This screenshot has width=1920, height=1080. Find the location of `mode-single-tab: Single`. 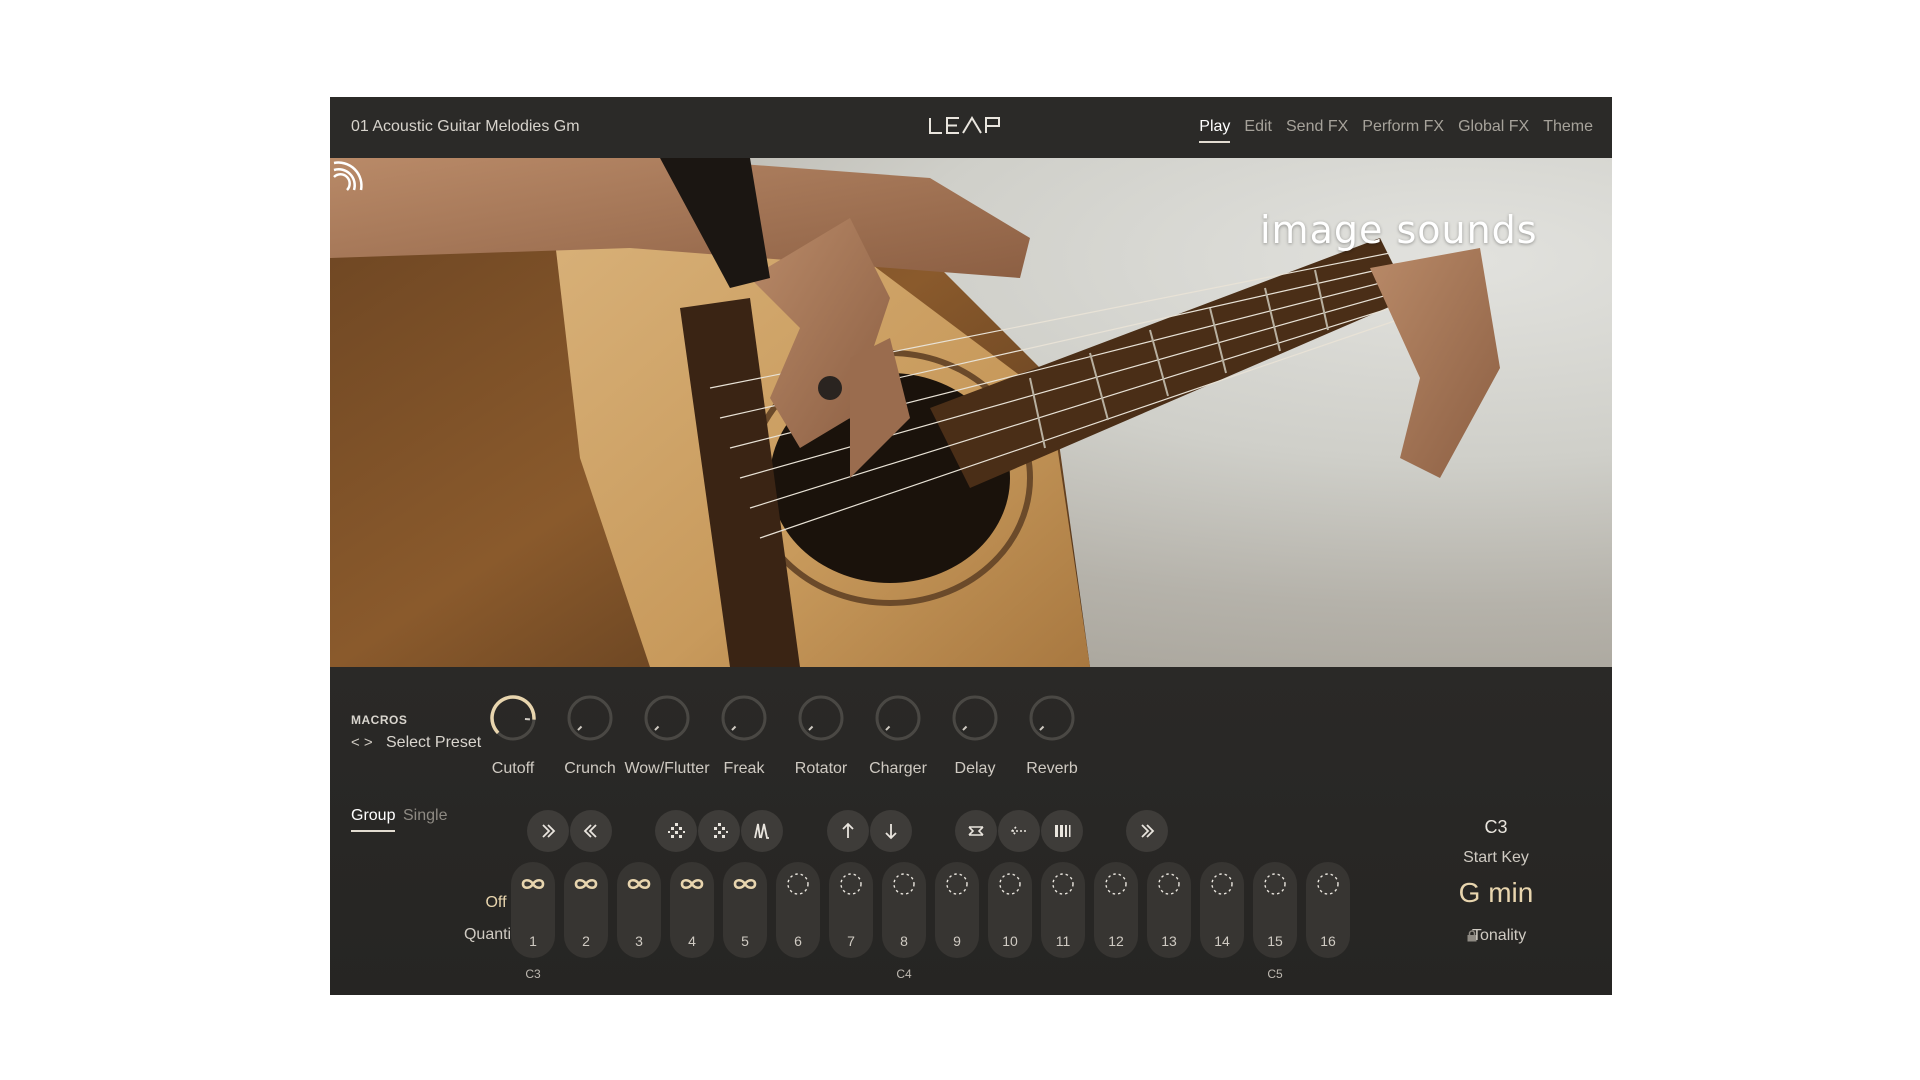

mode-single-tab: Single is located at coordinates (425, 816).